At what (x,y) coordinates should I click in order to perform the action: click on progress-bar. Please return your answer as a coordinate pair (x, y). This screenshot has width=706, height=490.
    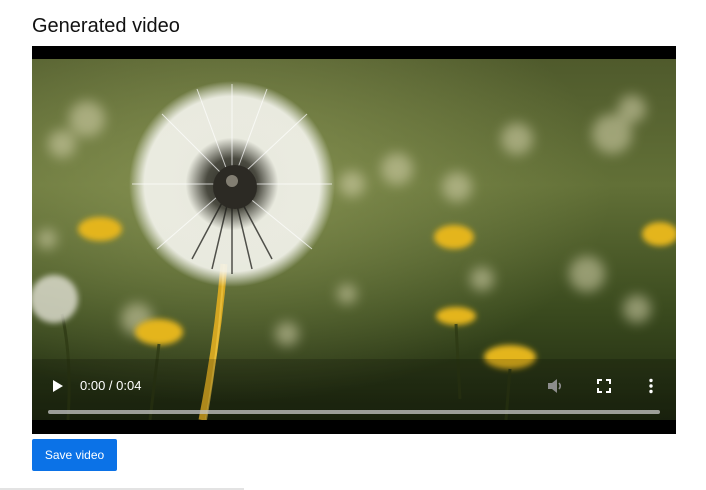
    Looking at the image, I should click on (354, 412).